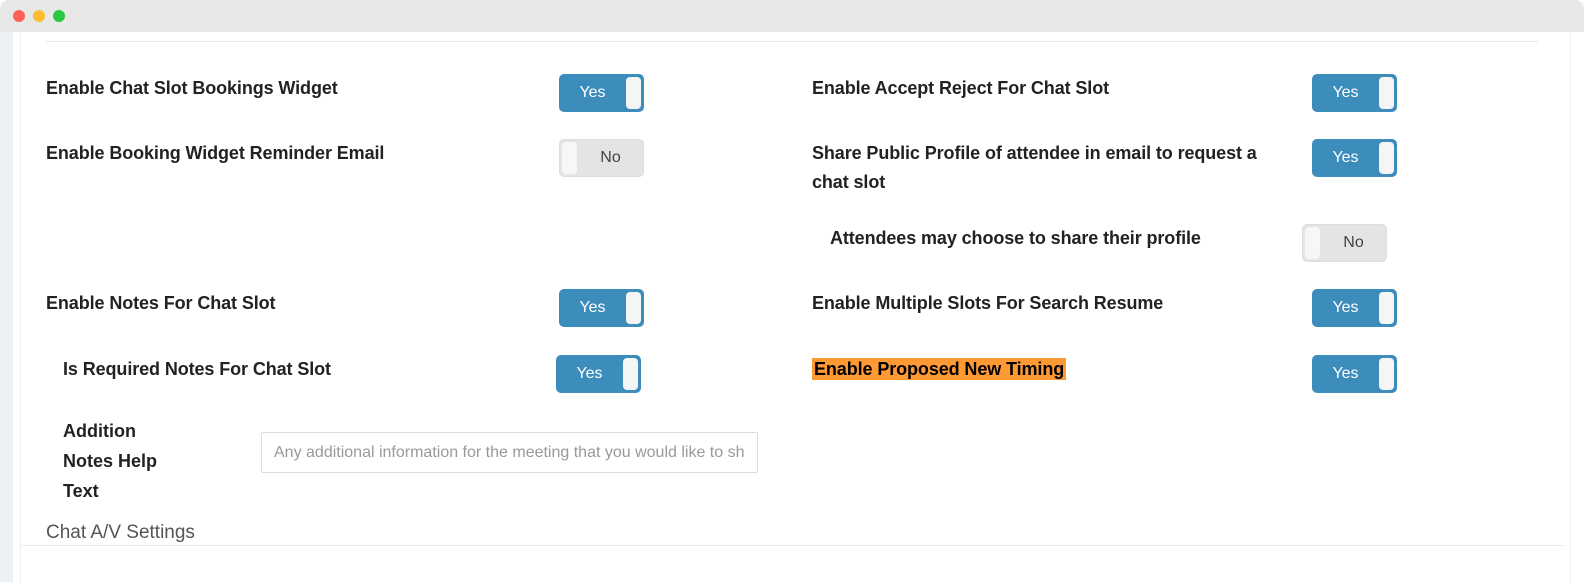 The height and width of the screenshot is (582, 1584). What do you see at coordinates (393, 374) in the screenshot?
I see `setting-row-is-required-notes-for-chat-slot: Is Required Notes For Chat Slot Yes` at bounding box center [393, 374].